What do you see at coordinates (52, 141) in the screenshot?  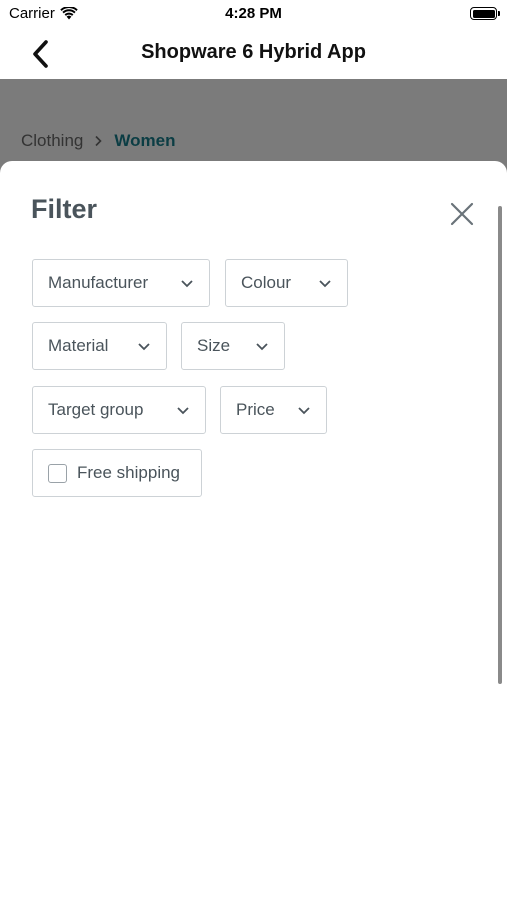 I see `breadcrumb-item-clothing: Clothing` at bounding box center [52, 141].